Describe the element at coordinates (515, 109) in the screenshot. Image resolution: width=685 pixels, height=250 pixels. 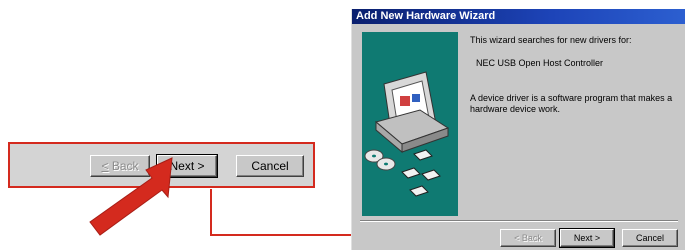
I see `description-line-2: hardware device work.` at that location.